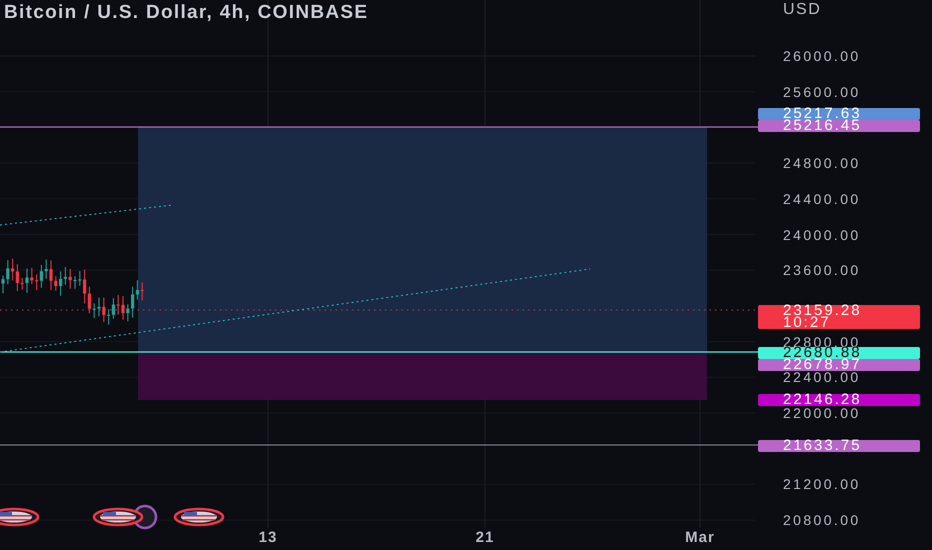  Describe the element at coordinates (839, 446) in the screenshot. I see `price-label: 21633.75` at that location.